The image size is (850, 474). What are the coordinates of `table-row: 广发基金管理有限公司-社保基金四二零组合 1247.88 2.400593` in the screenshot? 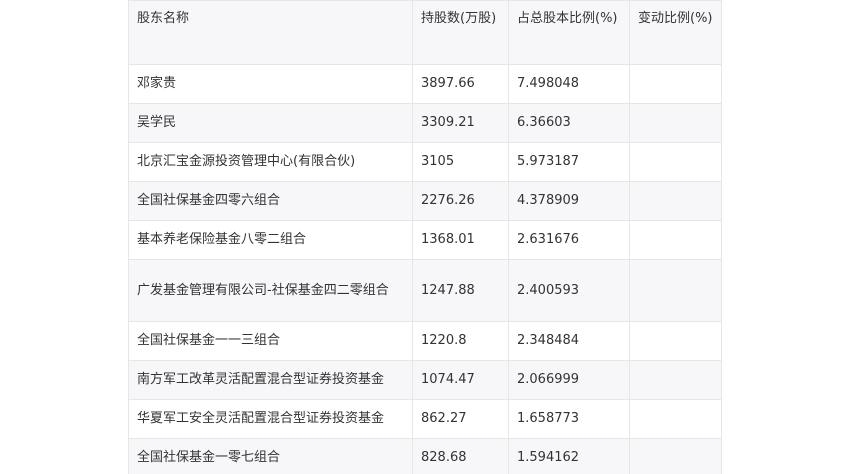 It's located at (425, 290).